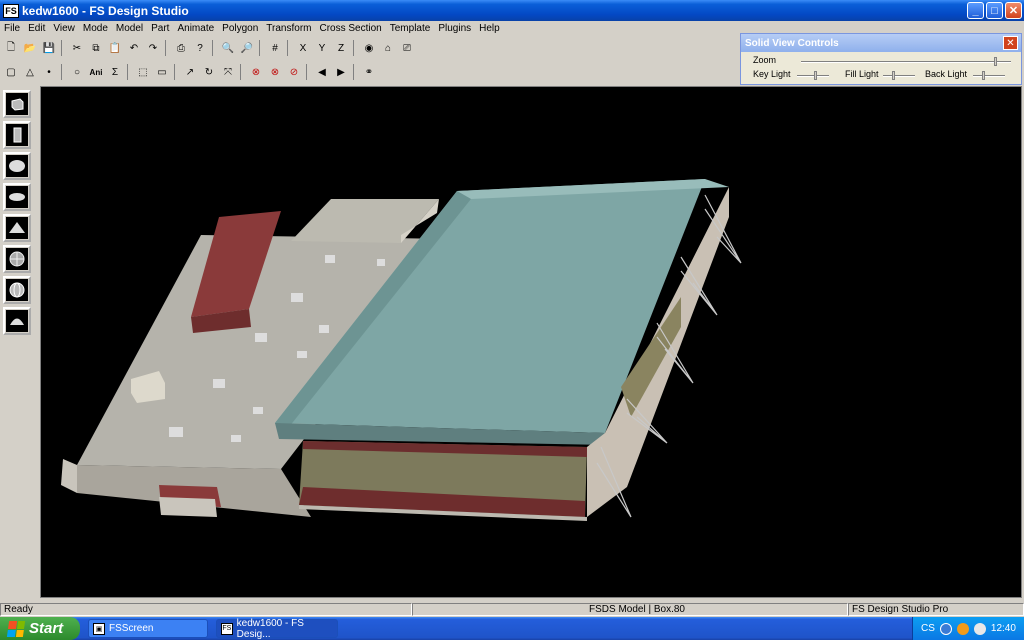  Describe the element at coordinates (17, 104) in the screenshot. I see `cube-primitive-button` at that location.